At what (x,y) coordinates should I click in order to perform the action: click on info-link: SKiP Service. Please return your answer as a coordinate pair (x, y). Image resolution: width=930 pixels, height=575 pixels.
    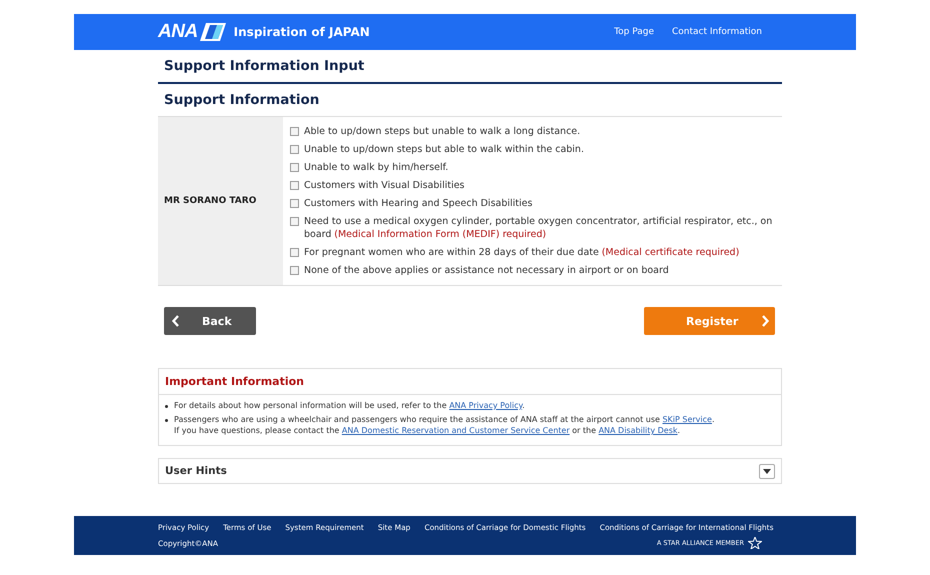
    Looking at the image, I should click on (687, 419).